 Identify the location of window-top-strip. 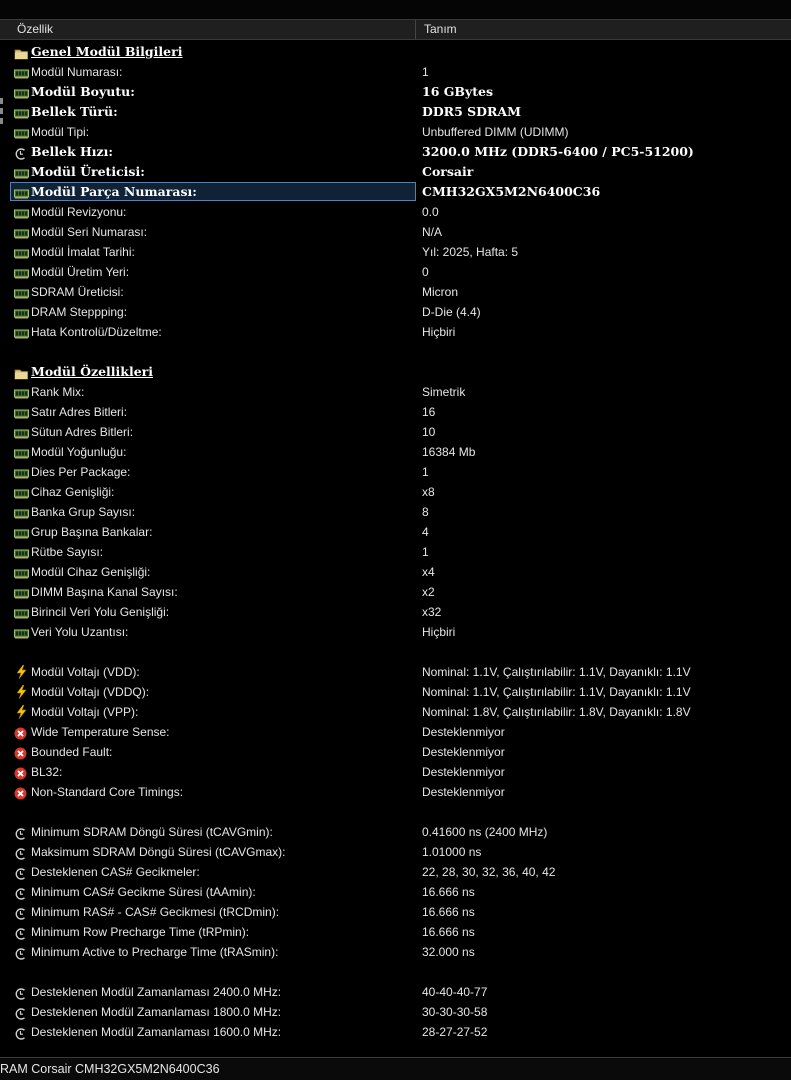
(395, 9).